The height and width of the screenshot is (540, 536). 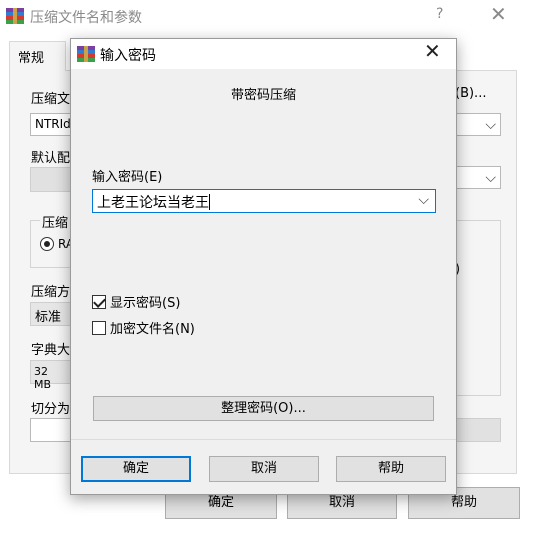 What do you see at coordinates (263, 95) in the screenshot?
I see `dialog-heading: 带密码压缩` at bounding box center [263, 95].